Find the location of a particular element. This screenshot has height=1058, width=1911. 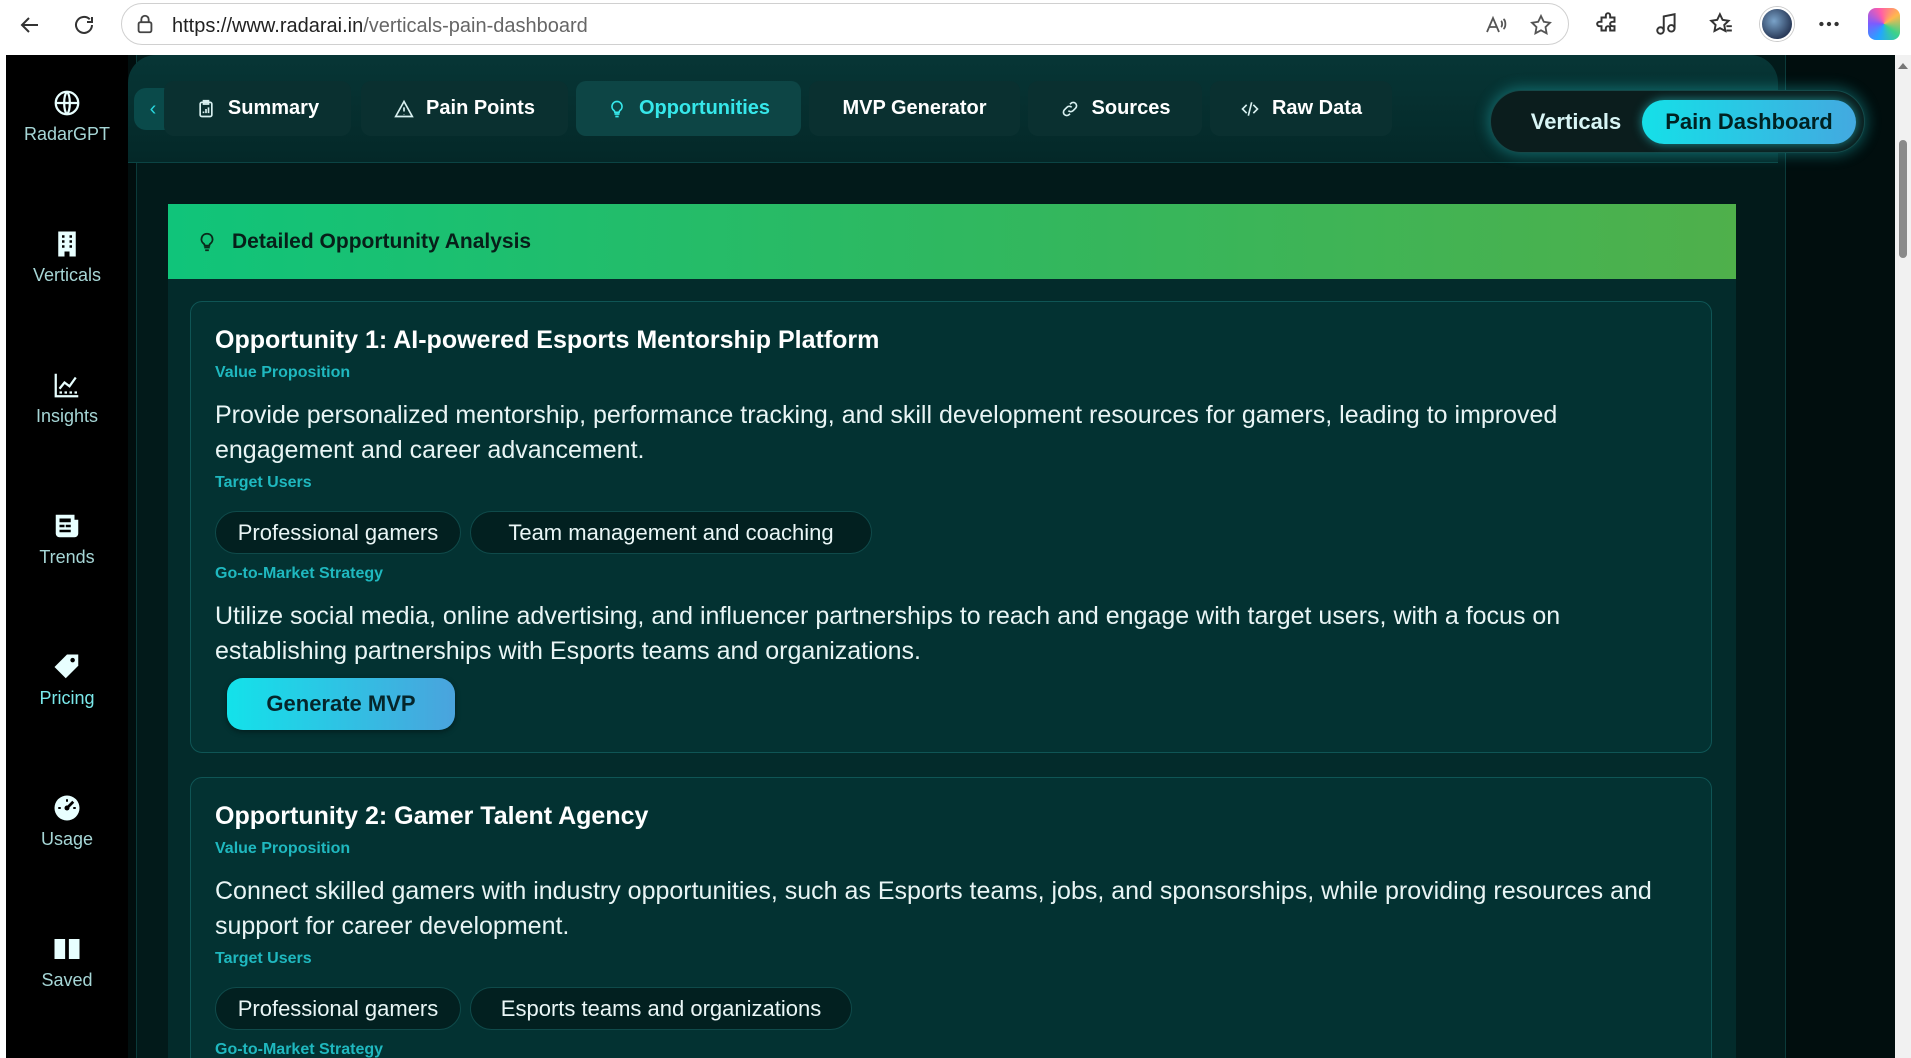

sidebar-item-saved: Saved is located at coordinates (67, 962).